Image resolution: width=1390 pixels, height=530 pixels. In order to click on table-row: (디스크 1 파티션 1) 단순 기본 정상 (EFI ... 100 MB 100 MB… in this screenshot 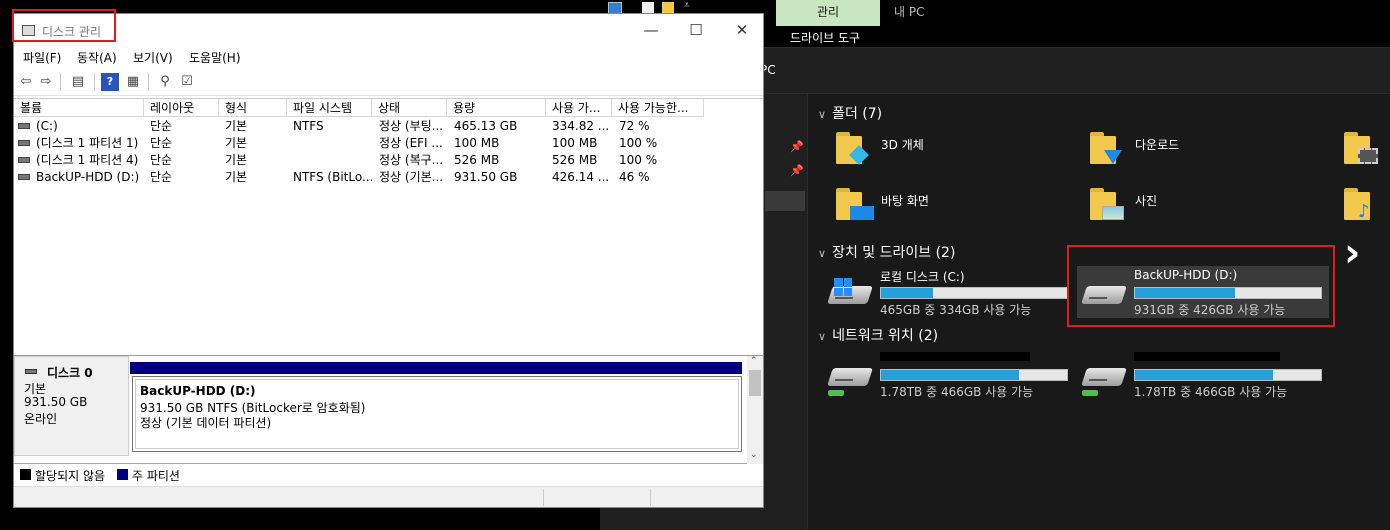, I will do `click(388, 143)`.